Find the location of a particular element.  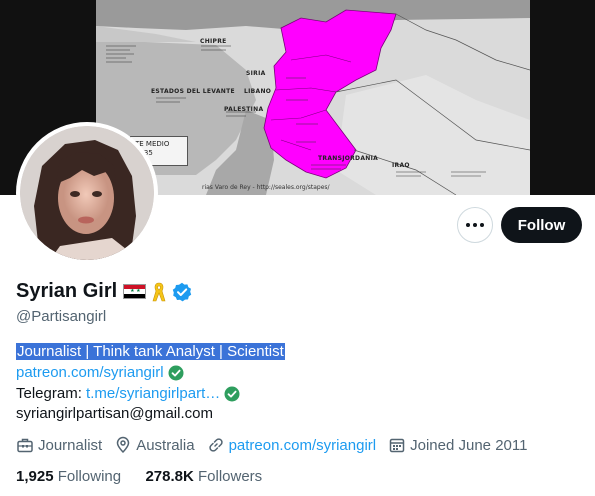

verified-badge-icon is located at coordinates (182, 292).